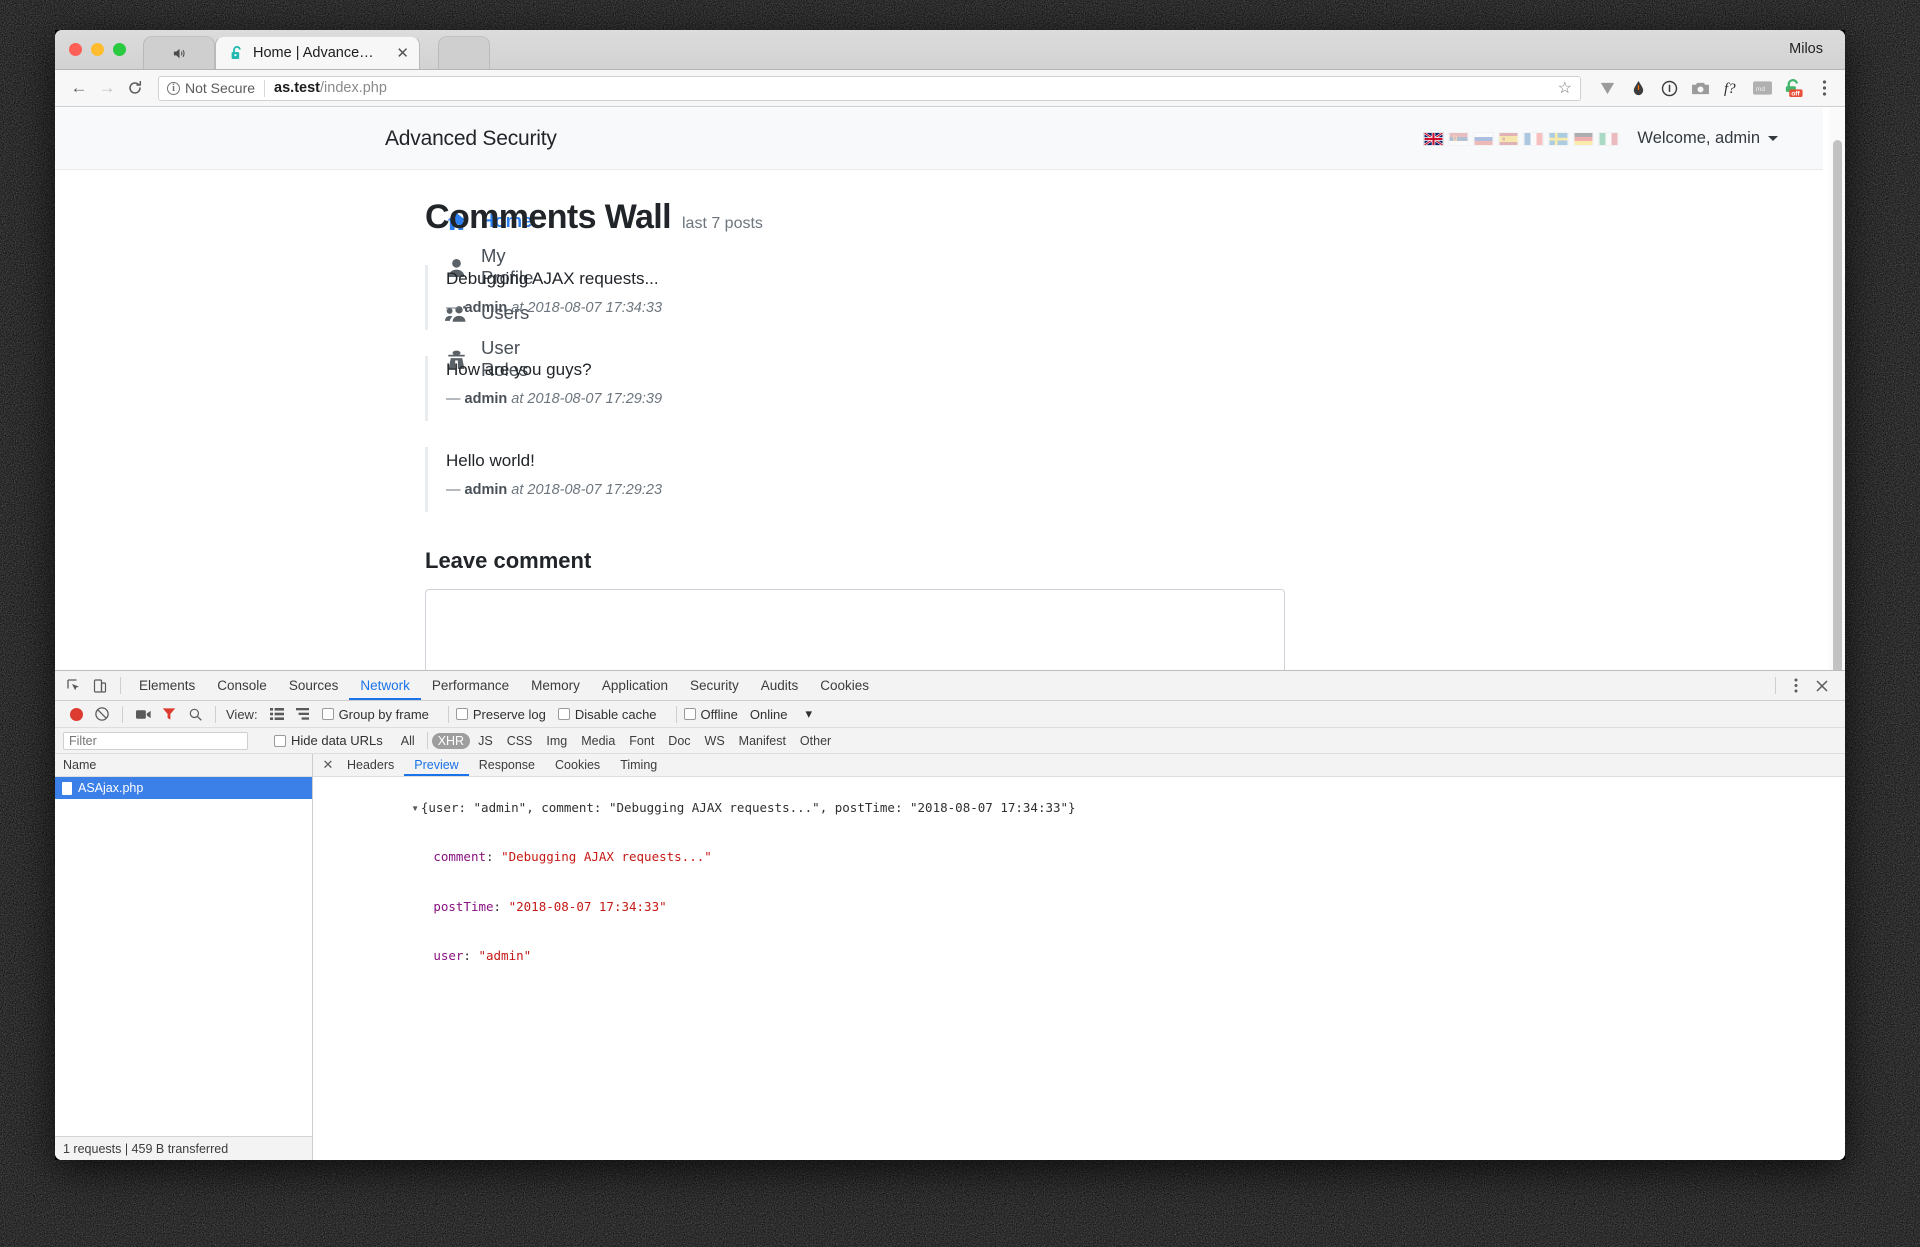 This screenshot has width=1920, height=1247. What do you see at coordinates (135, 88) in the screenshot?
I see `reload-button` at bounding box center [135, 88].